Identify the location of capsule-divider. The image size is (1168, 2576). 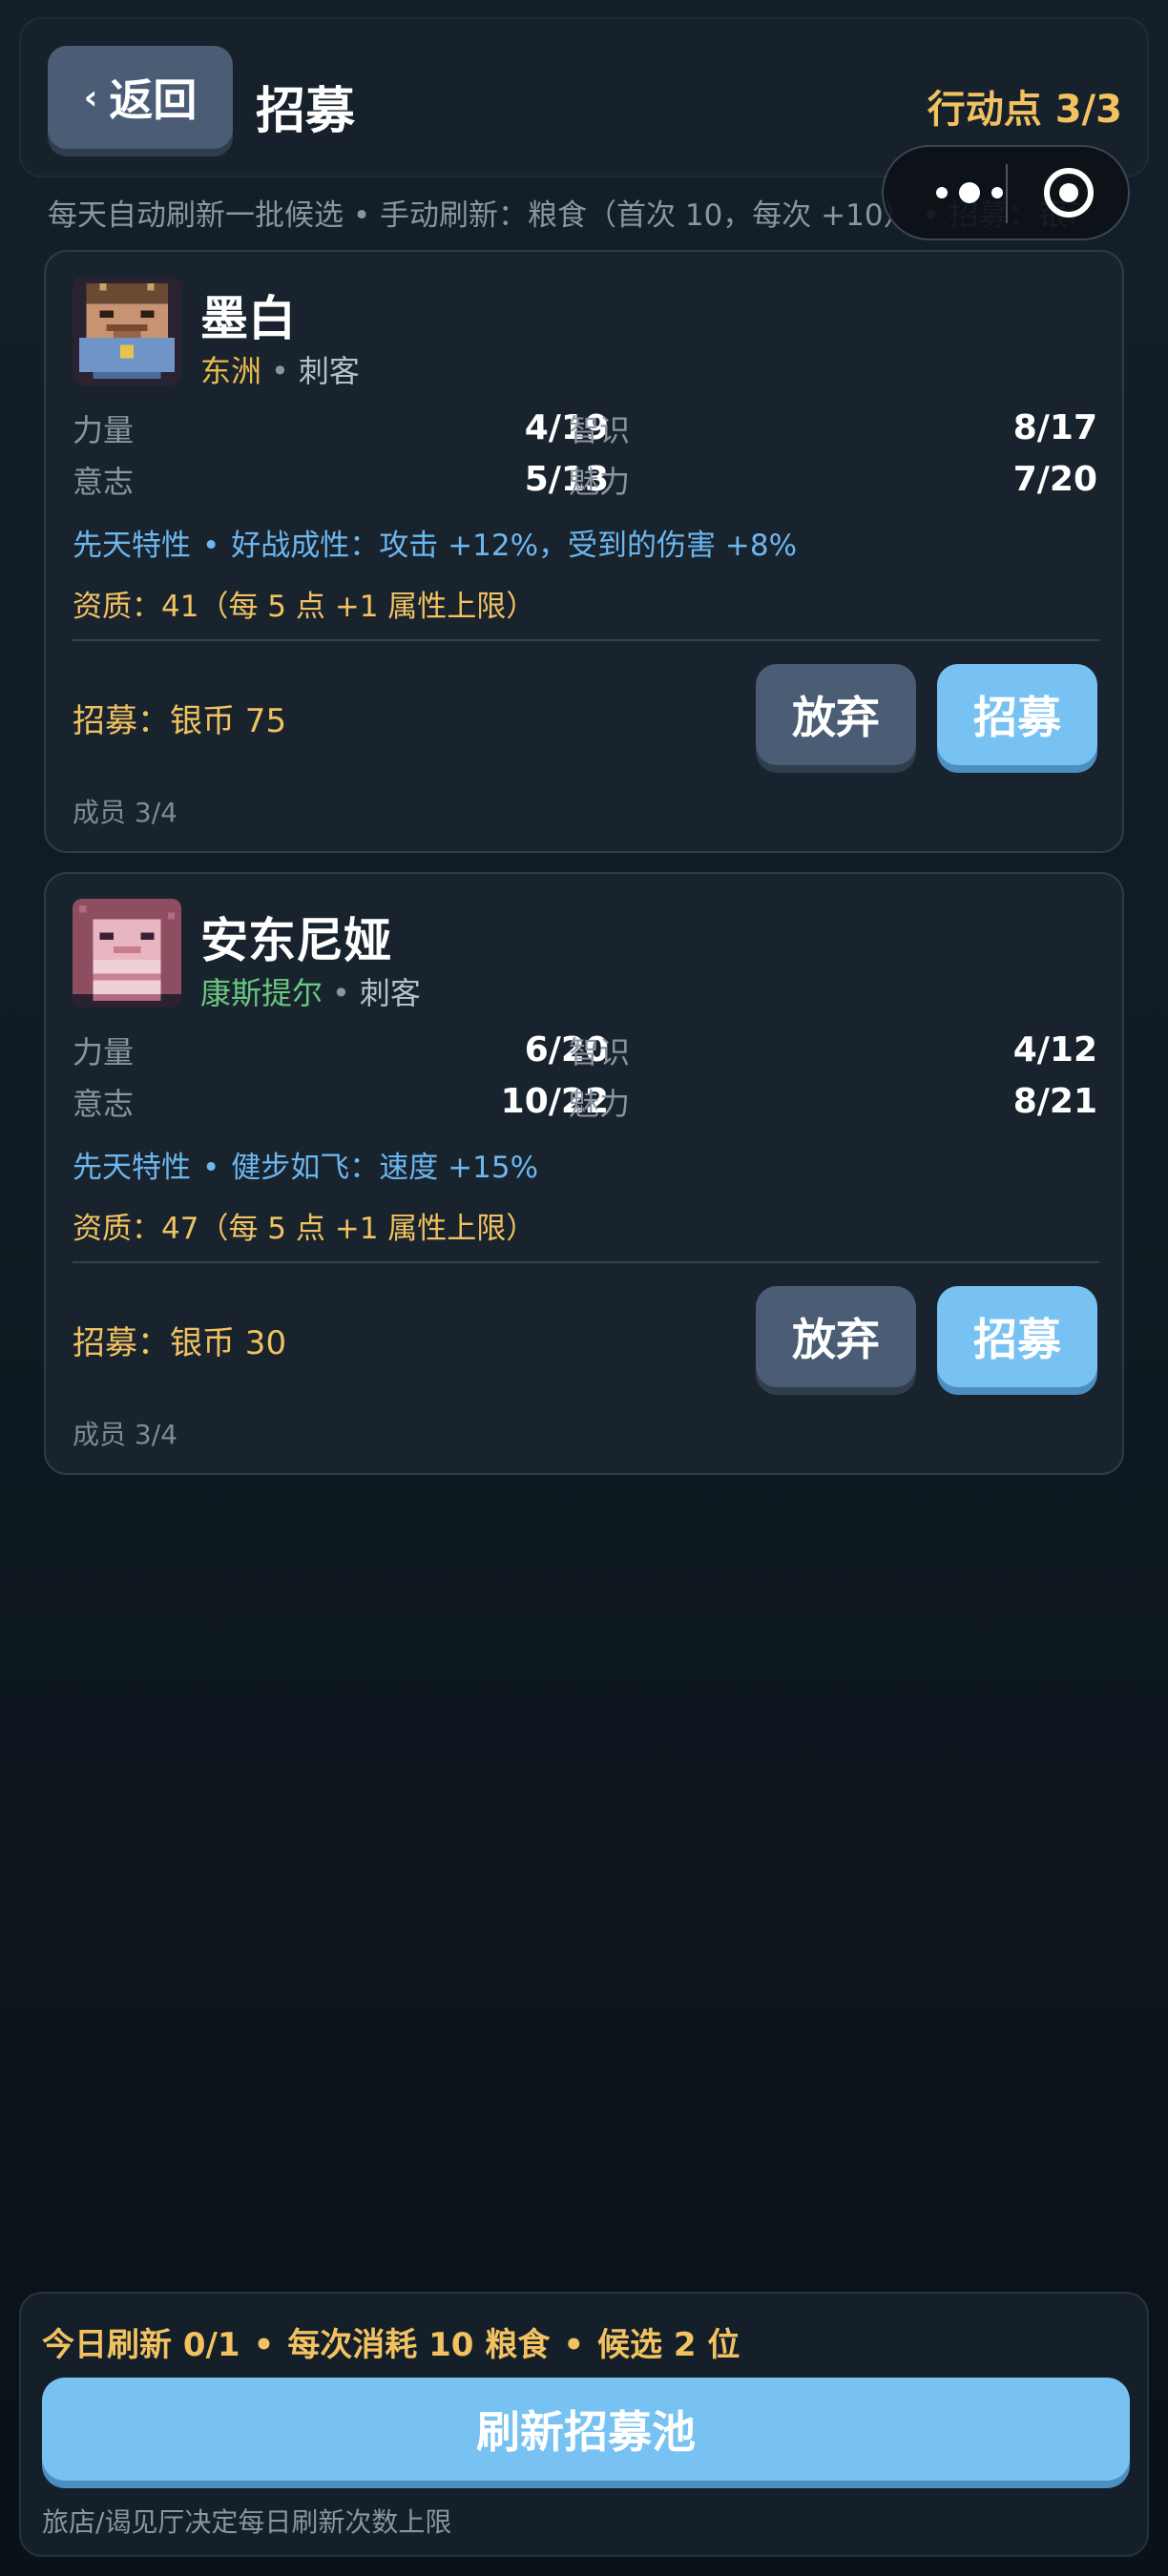
(1007, 193).